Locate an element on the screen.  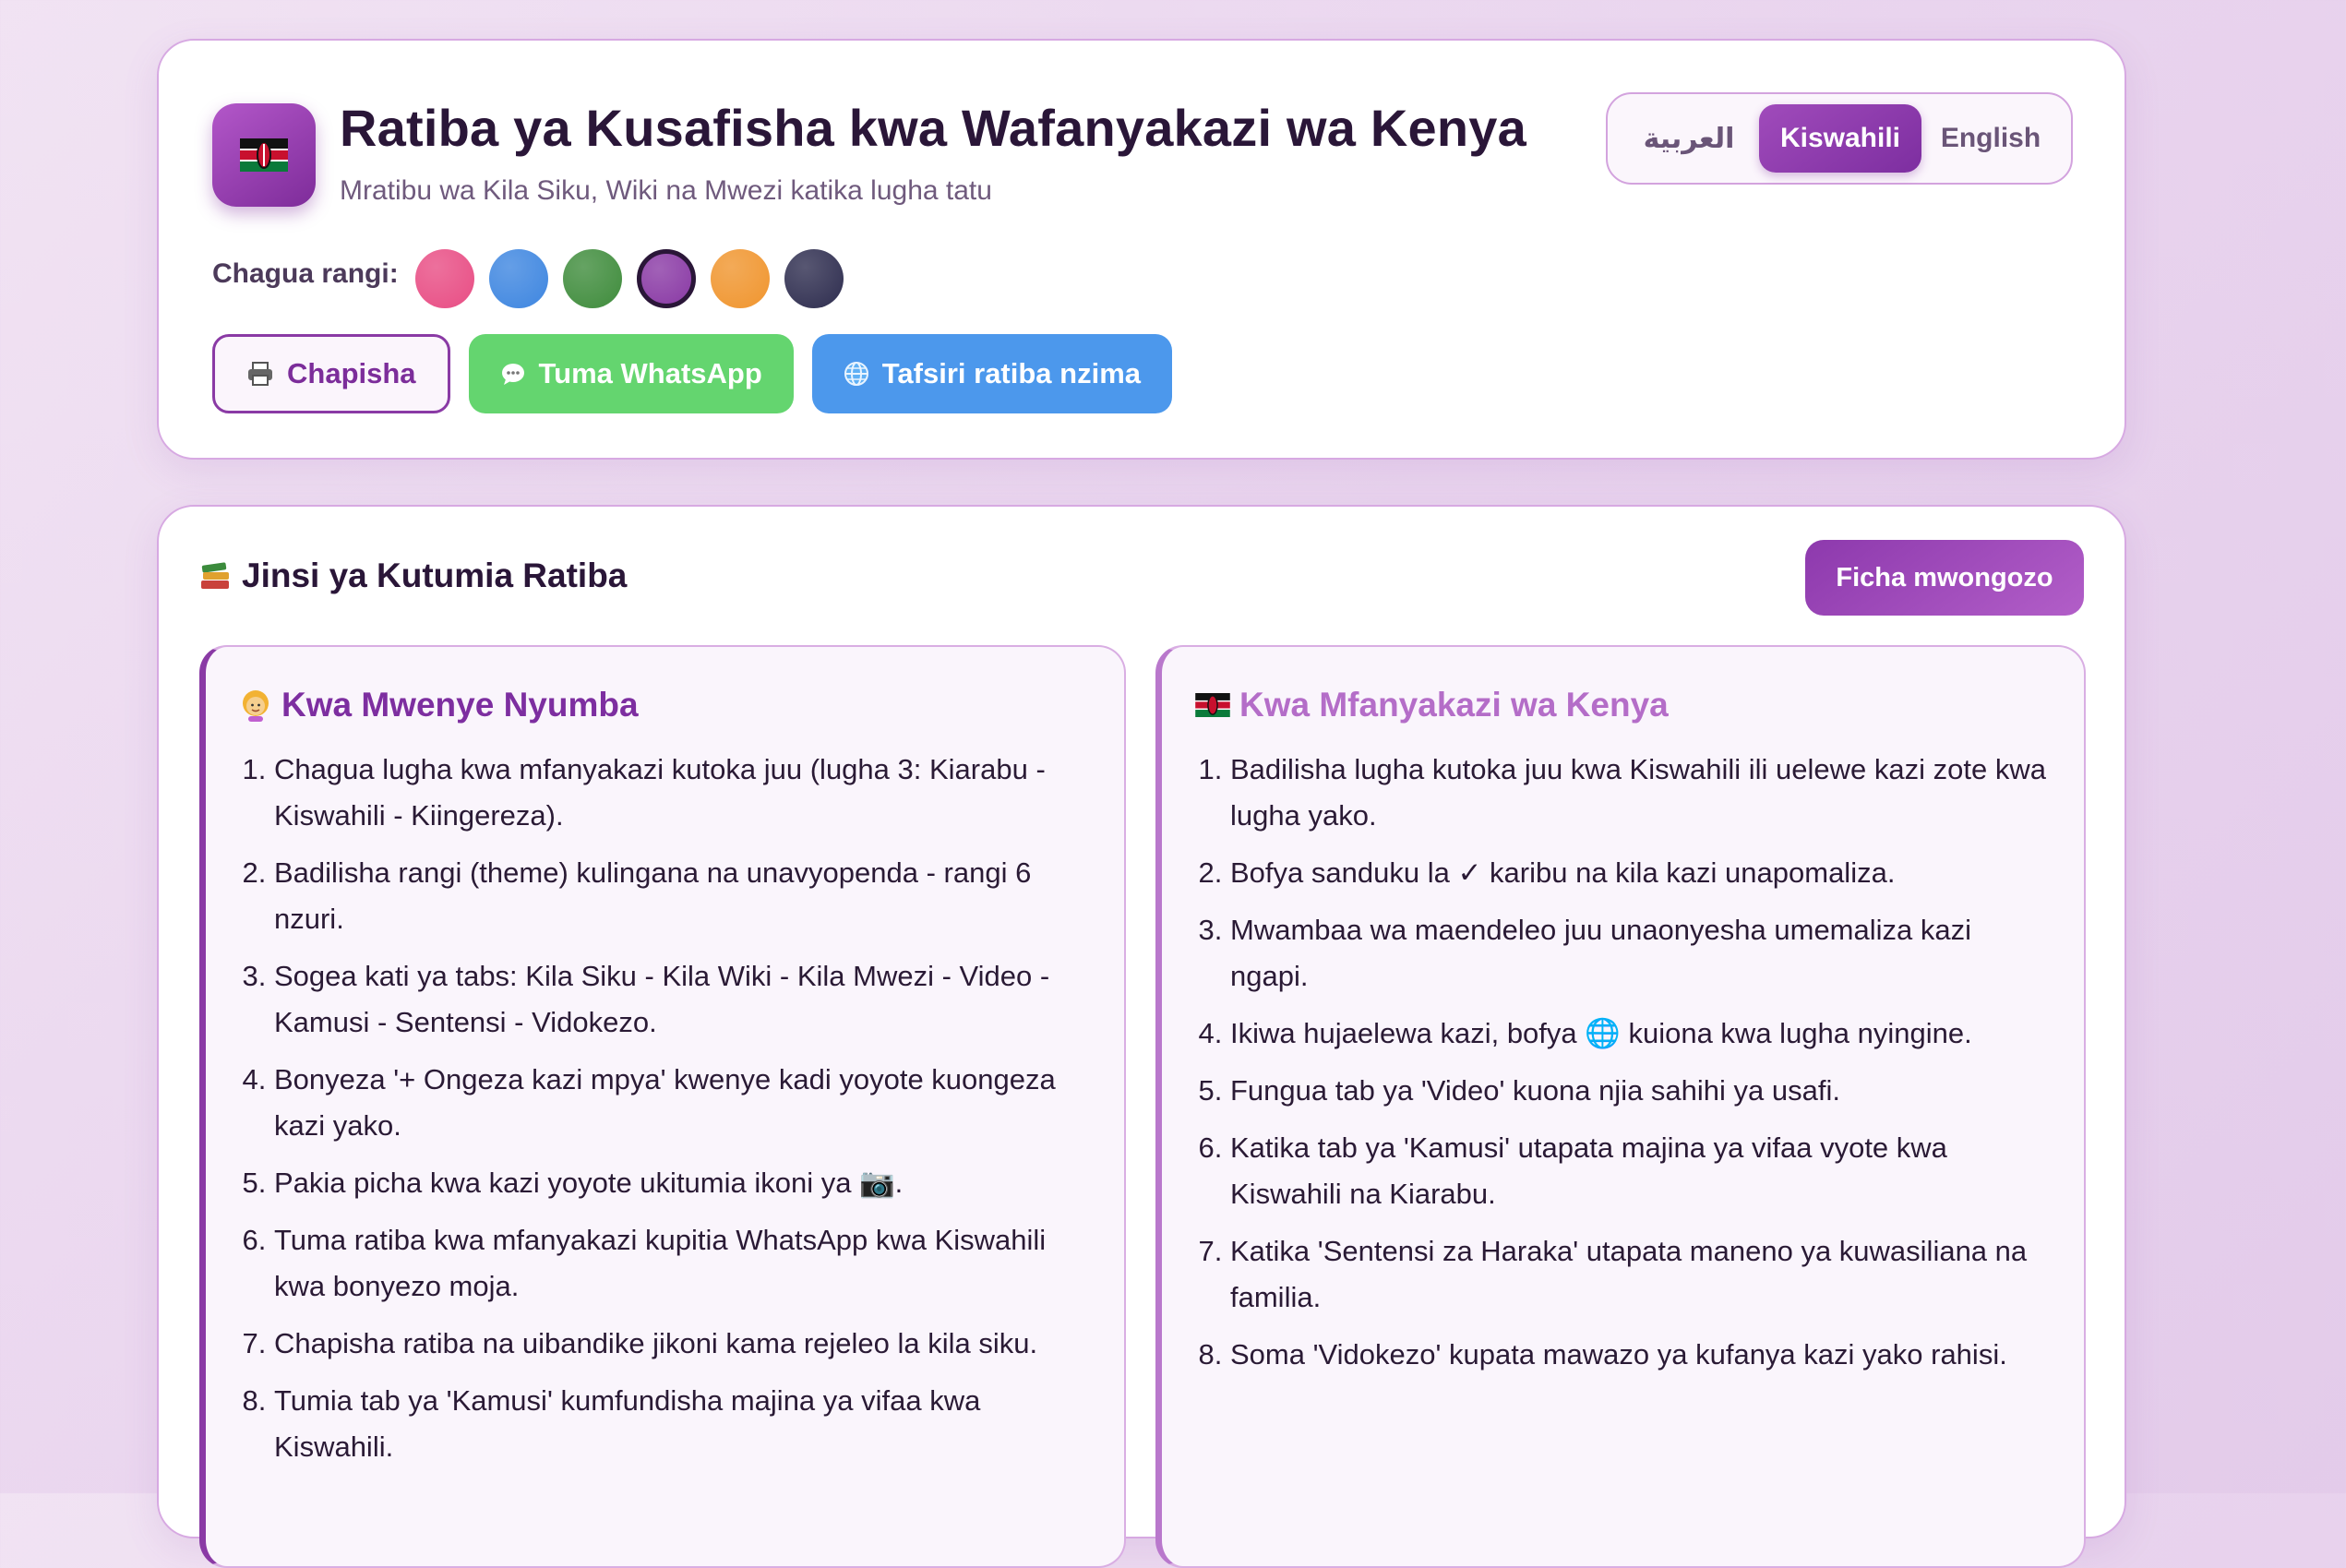
guide-title-text: Jinsi ya Kutumia Ratiba is located at coordinates (435, 575).